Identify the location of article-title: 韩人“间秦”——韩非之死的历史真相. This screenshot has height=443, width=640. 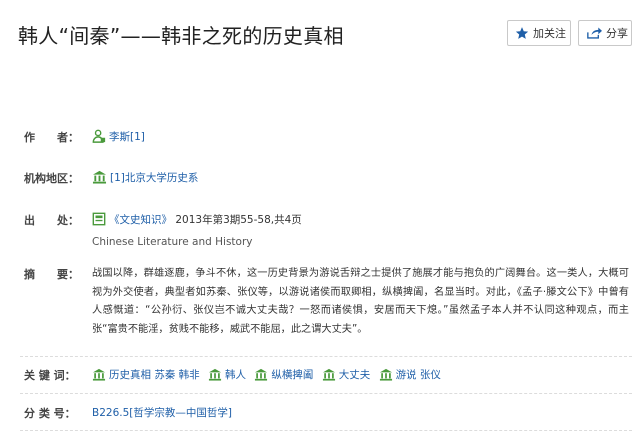
(181, 36).